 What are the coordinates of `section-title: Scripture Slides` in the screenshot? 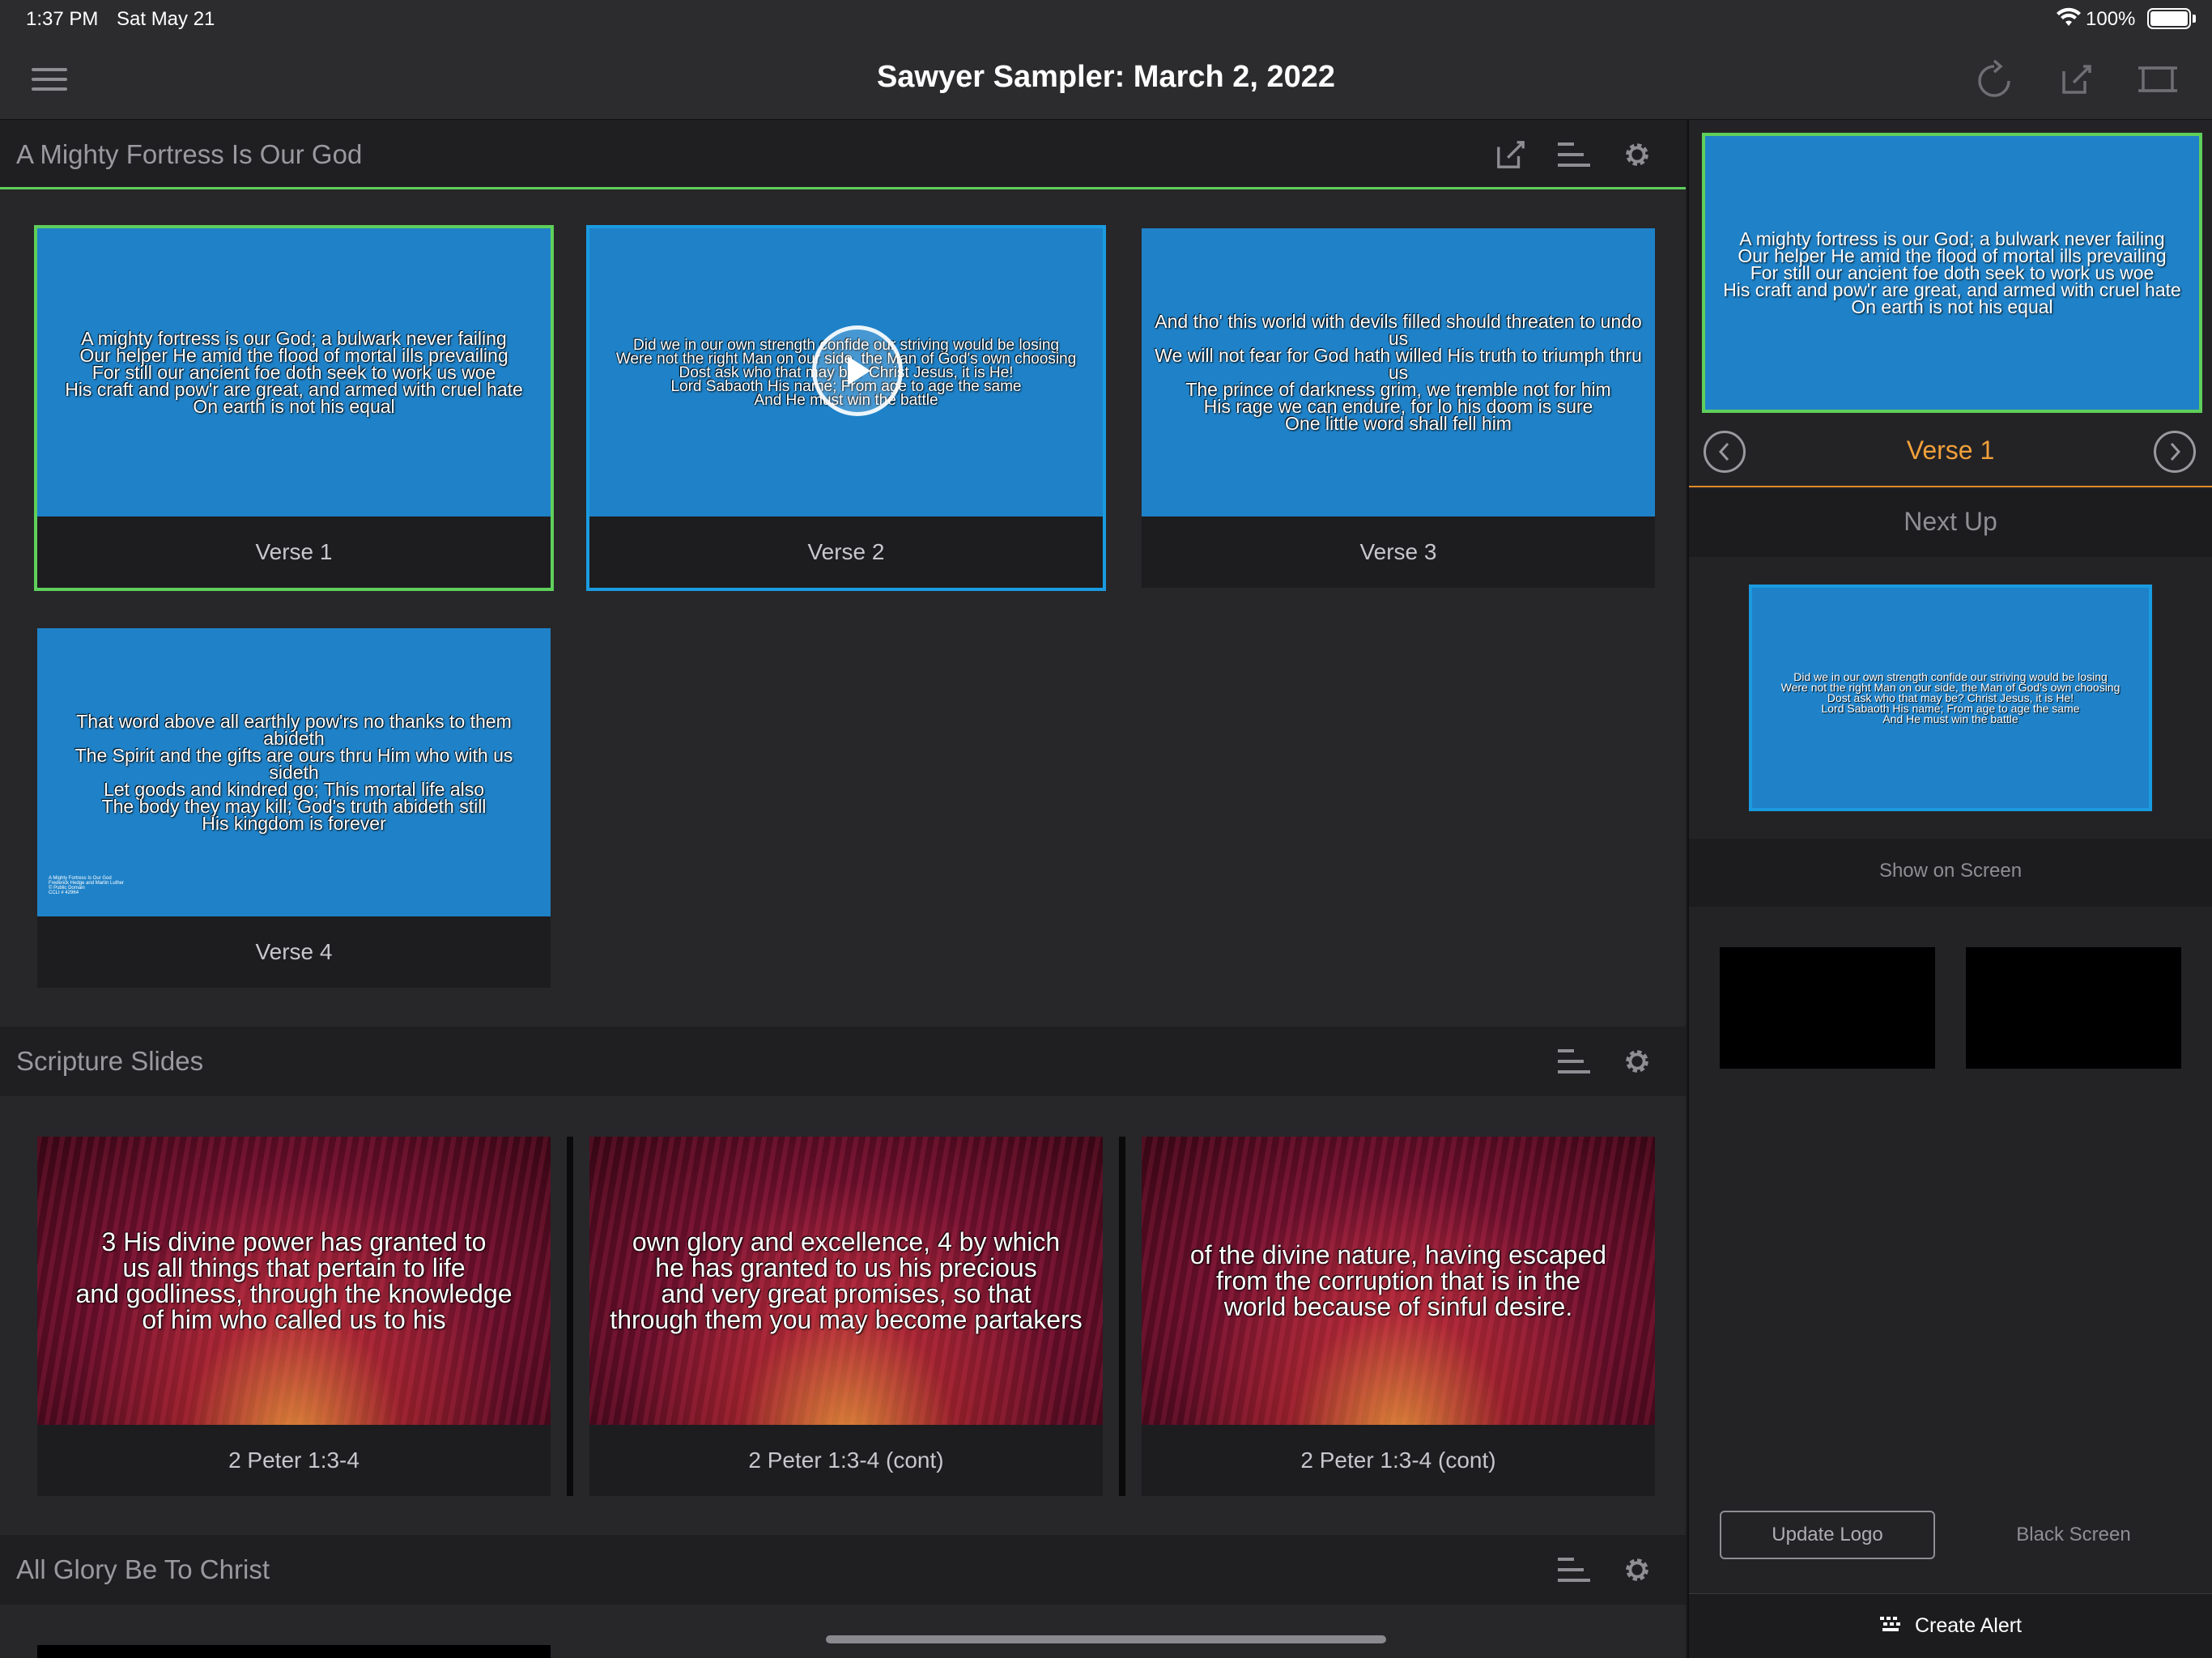 It's located at (110, 1061).